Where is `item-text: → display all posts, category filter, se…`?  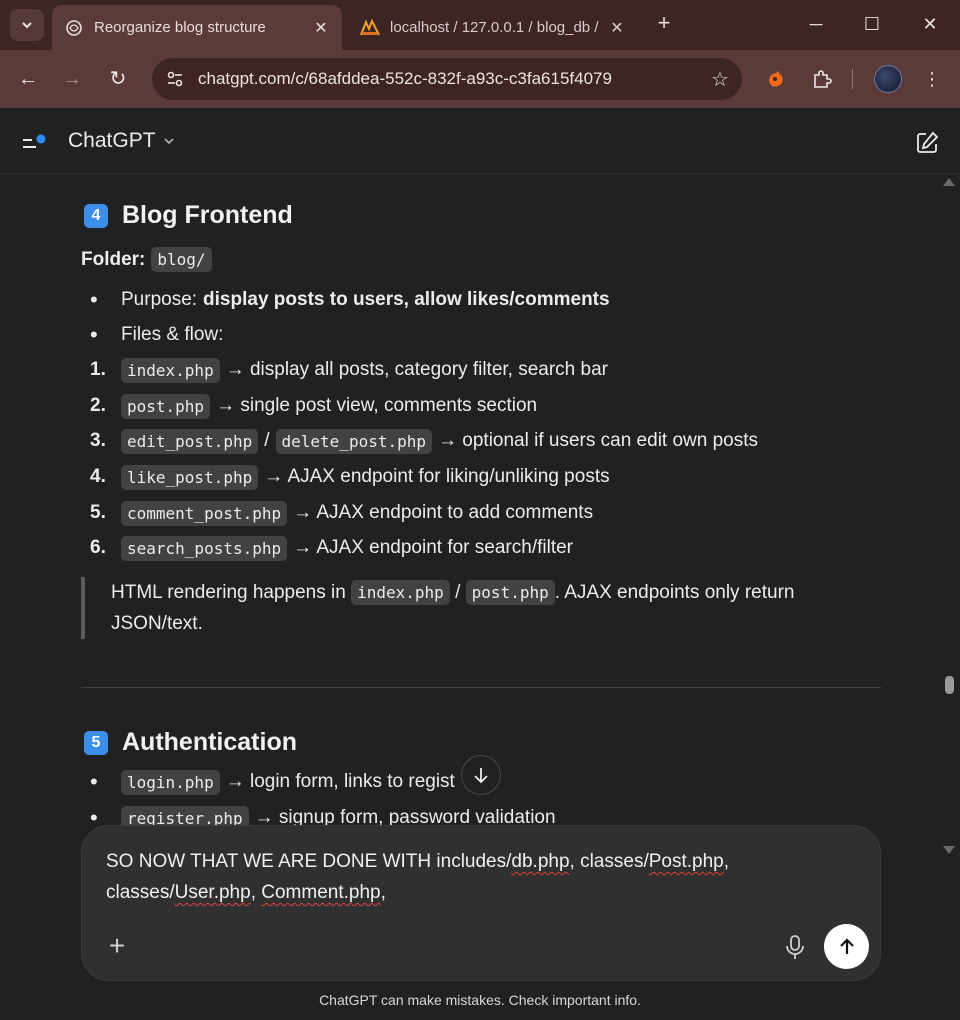
item-text: → display all posts, category filter, se… is located at coordinates (416, 369).